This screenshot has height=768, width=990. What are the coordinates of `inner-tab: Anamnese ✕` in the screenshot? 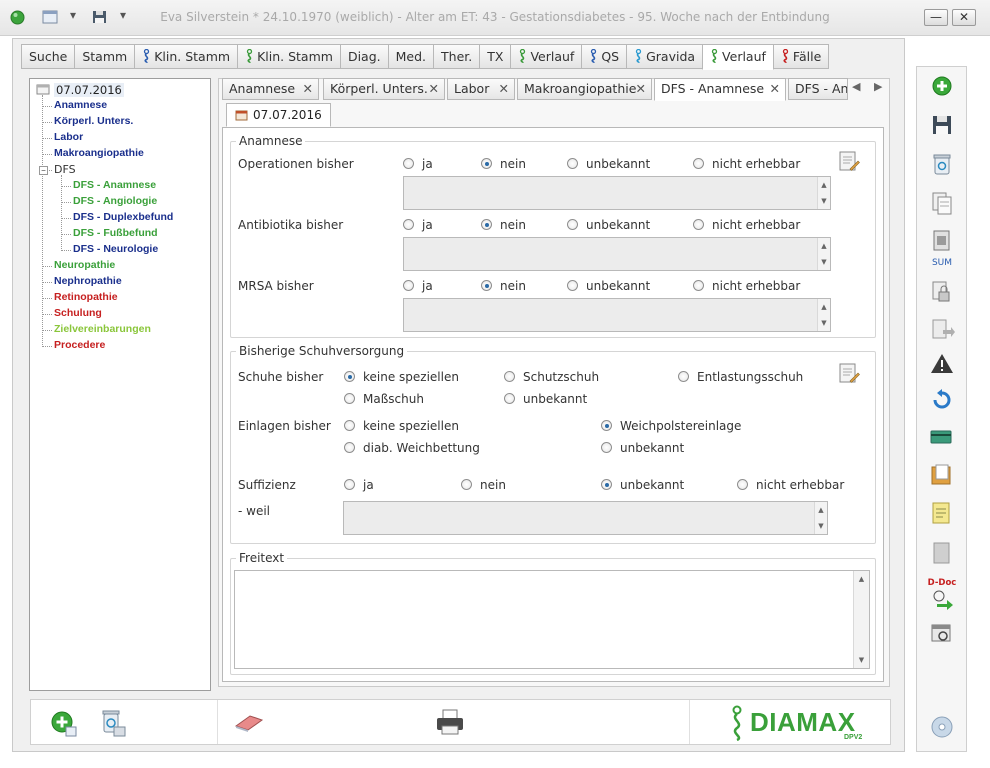 It's located at (270, 89).